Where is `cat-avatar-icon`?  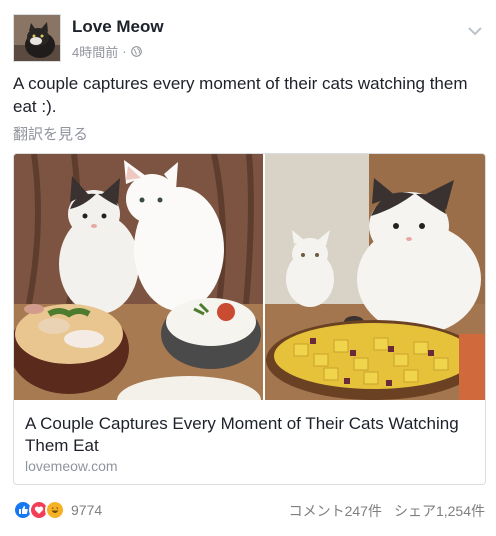
cat-avatar-icon is located at coordinates (37, 38).